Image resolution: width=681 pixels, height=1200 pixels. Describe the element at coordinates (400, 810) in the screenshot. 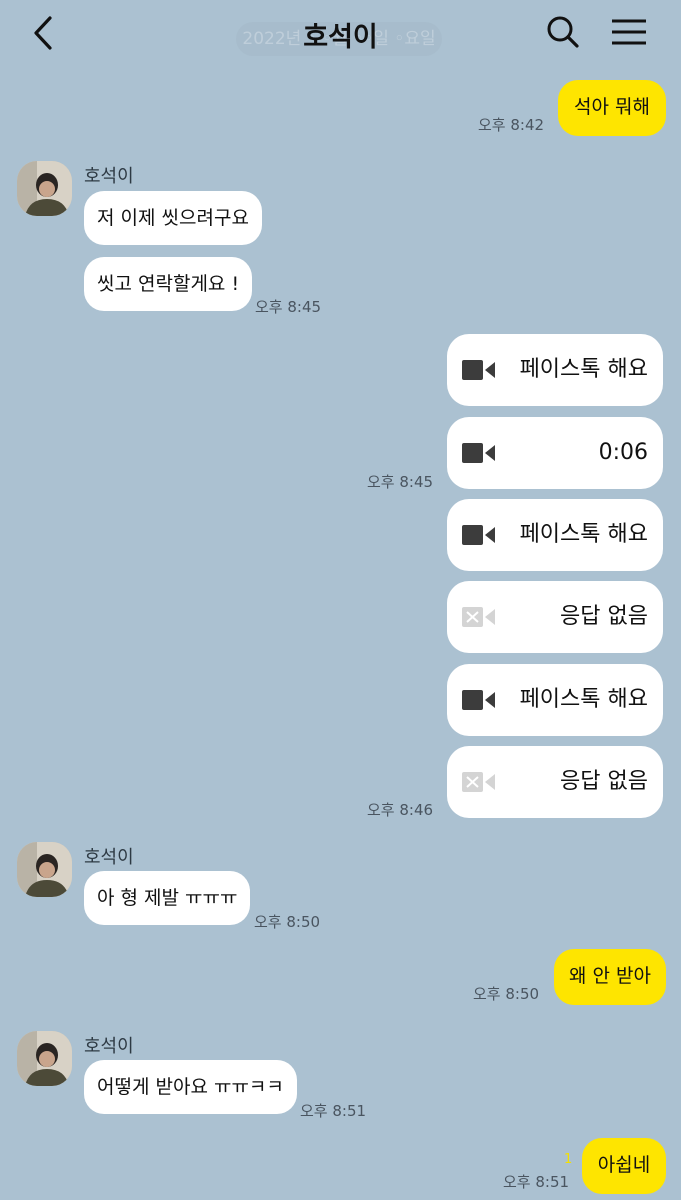

I see `message-time: 오후 8:46` at that location.